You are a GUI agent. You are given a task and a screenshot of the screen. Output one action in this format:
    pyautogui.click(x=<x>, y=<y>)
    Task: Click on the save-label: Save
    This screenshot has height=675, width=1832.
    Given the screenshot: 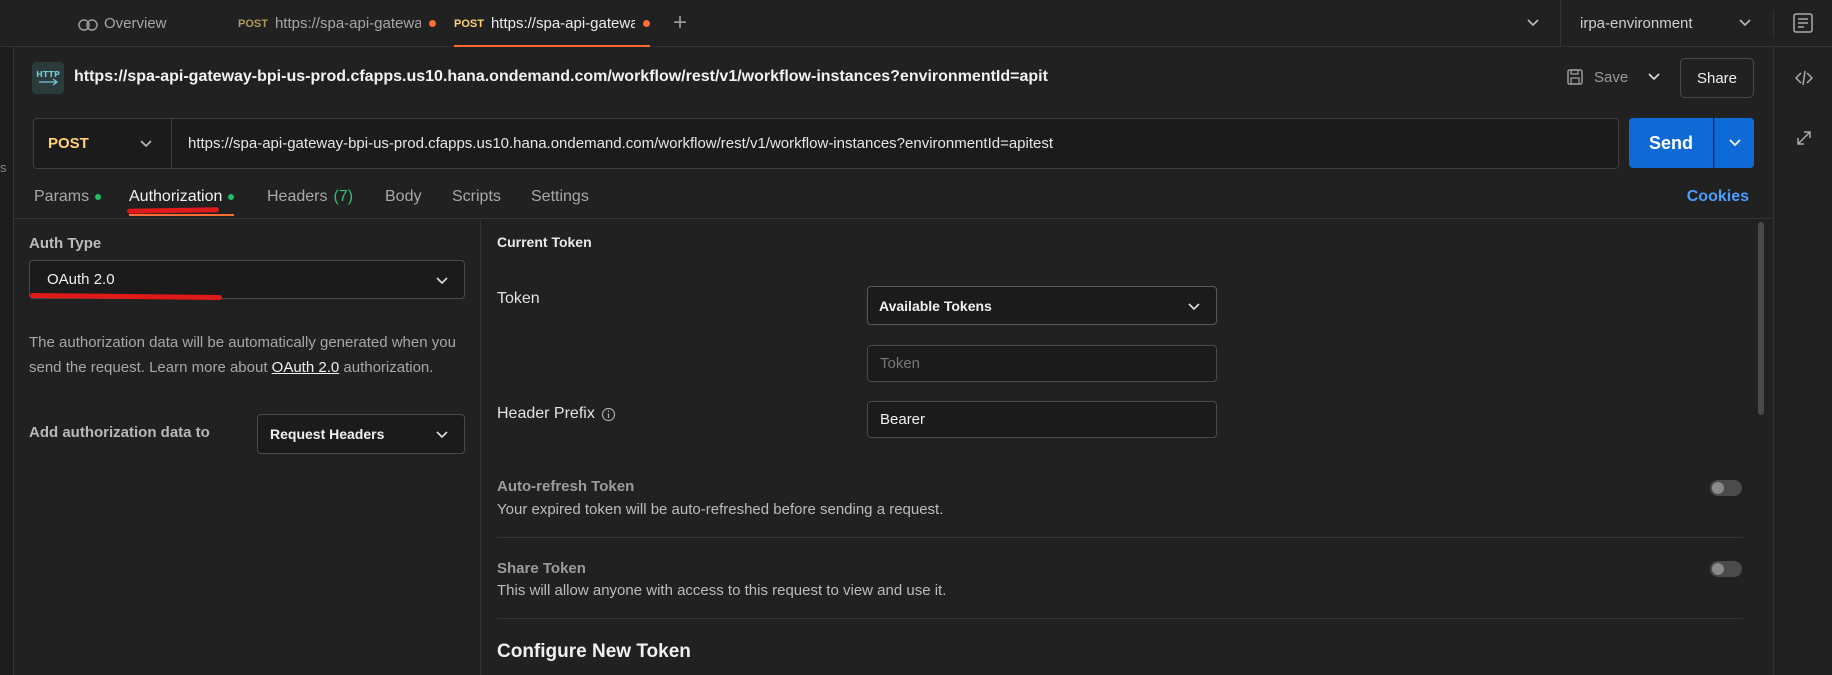 What is the action you would take?
    pyautogui.click(x=1611, y=77)
    